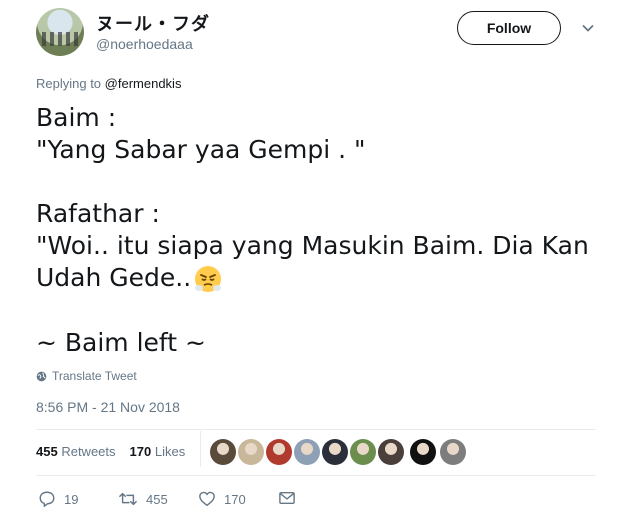  What do you see at coordinates (76, 117) in the screenshot?
I see `tweet-line: Baim :` at bounding box center [76, 117].